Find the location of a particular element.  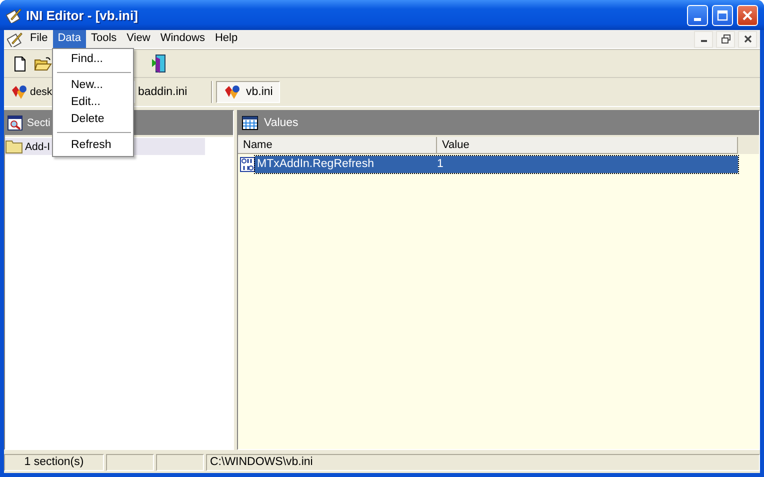

status-text: 1 section(s) is located at coordinates (54, 462).